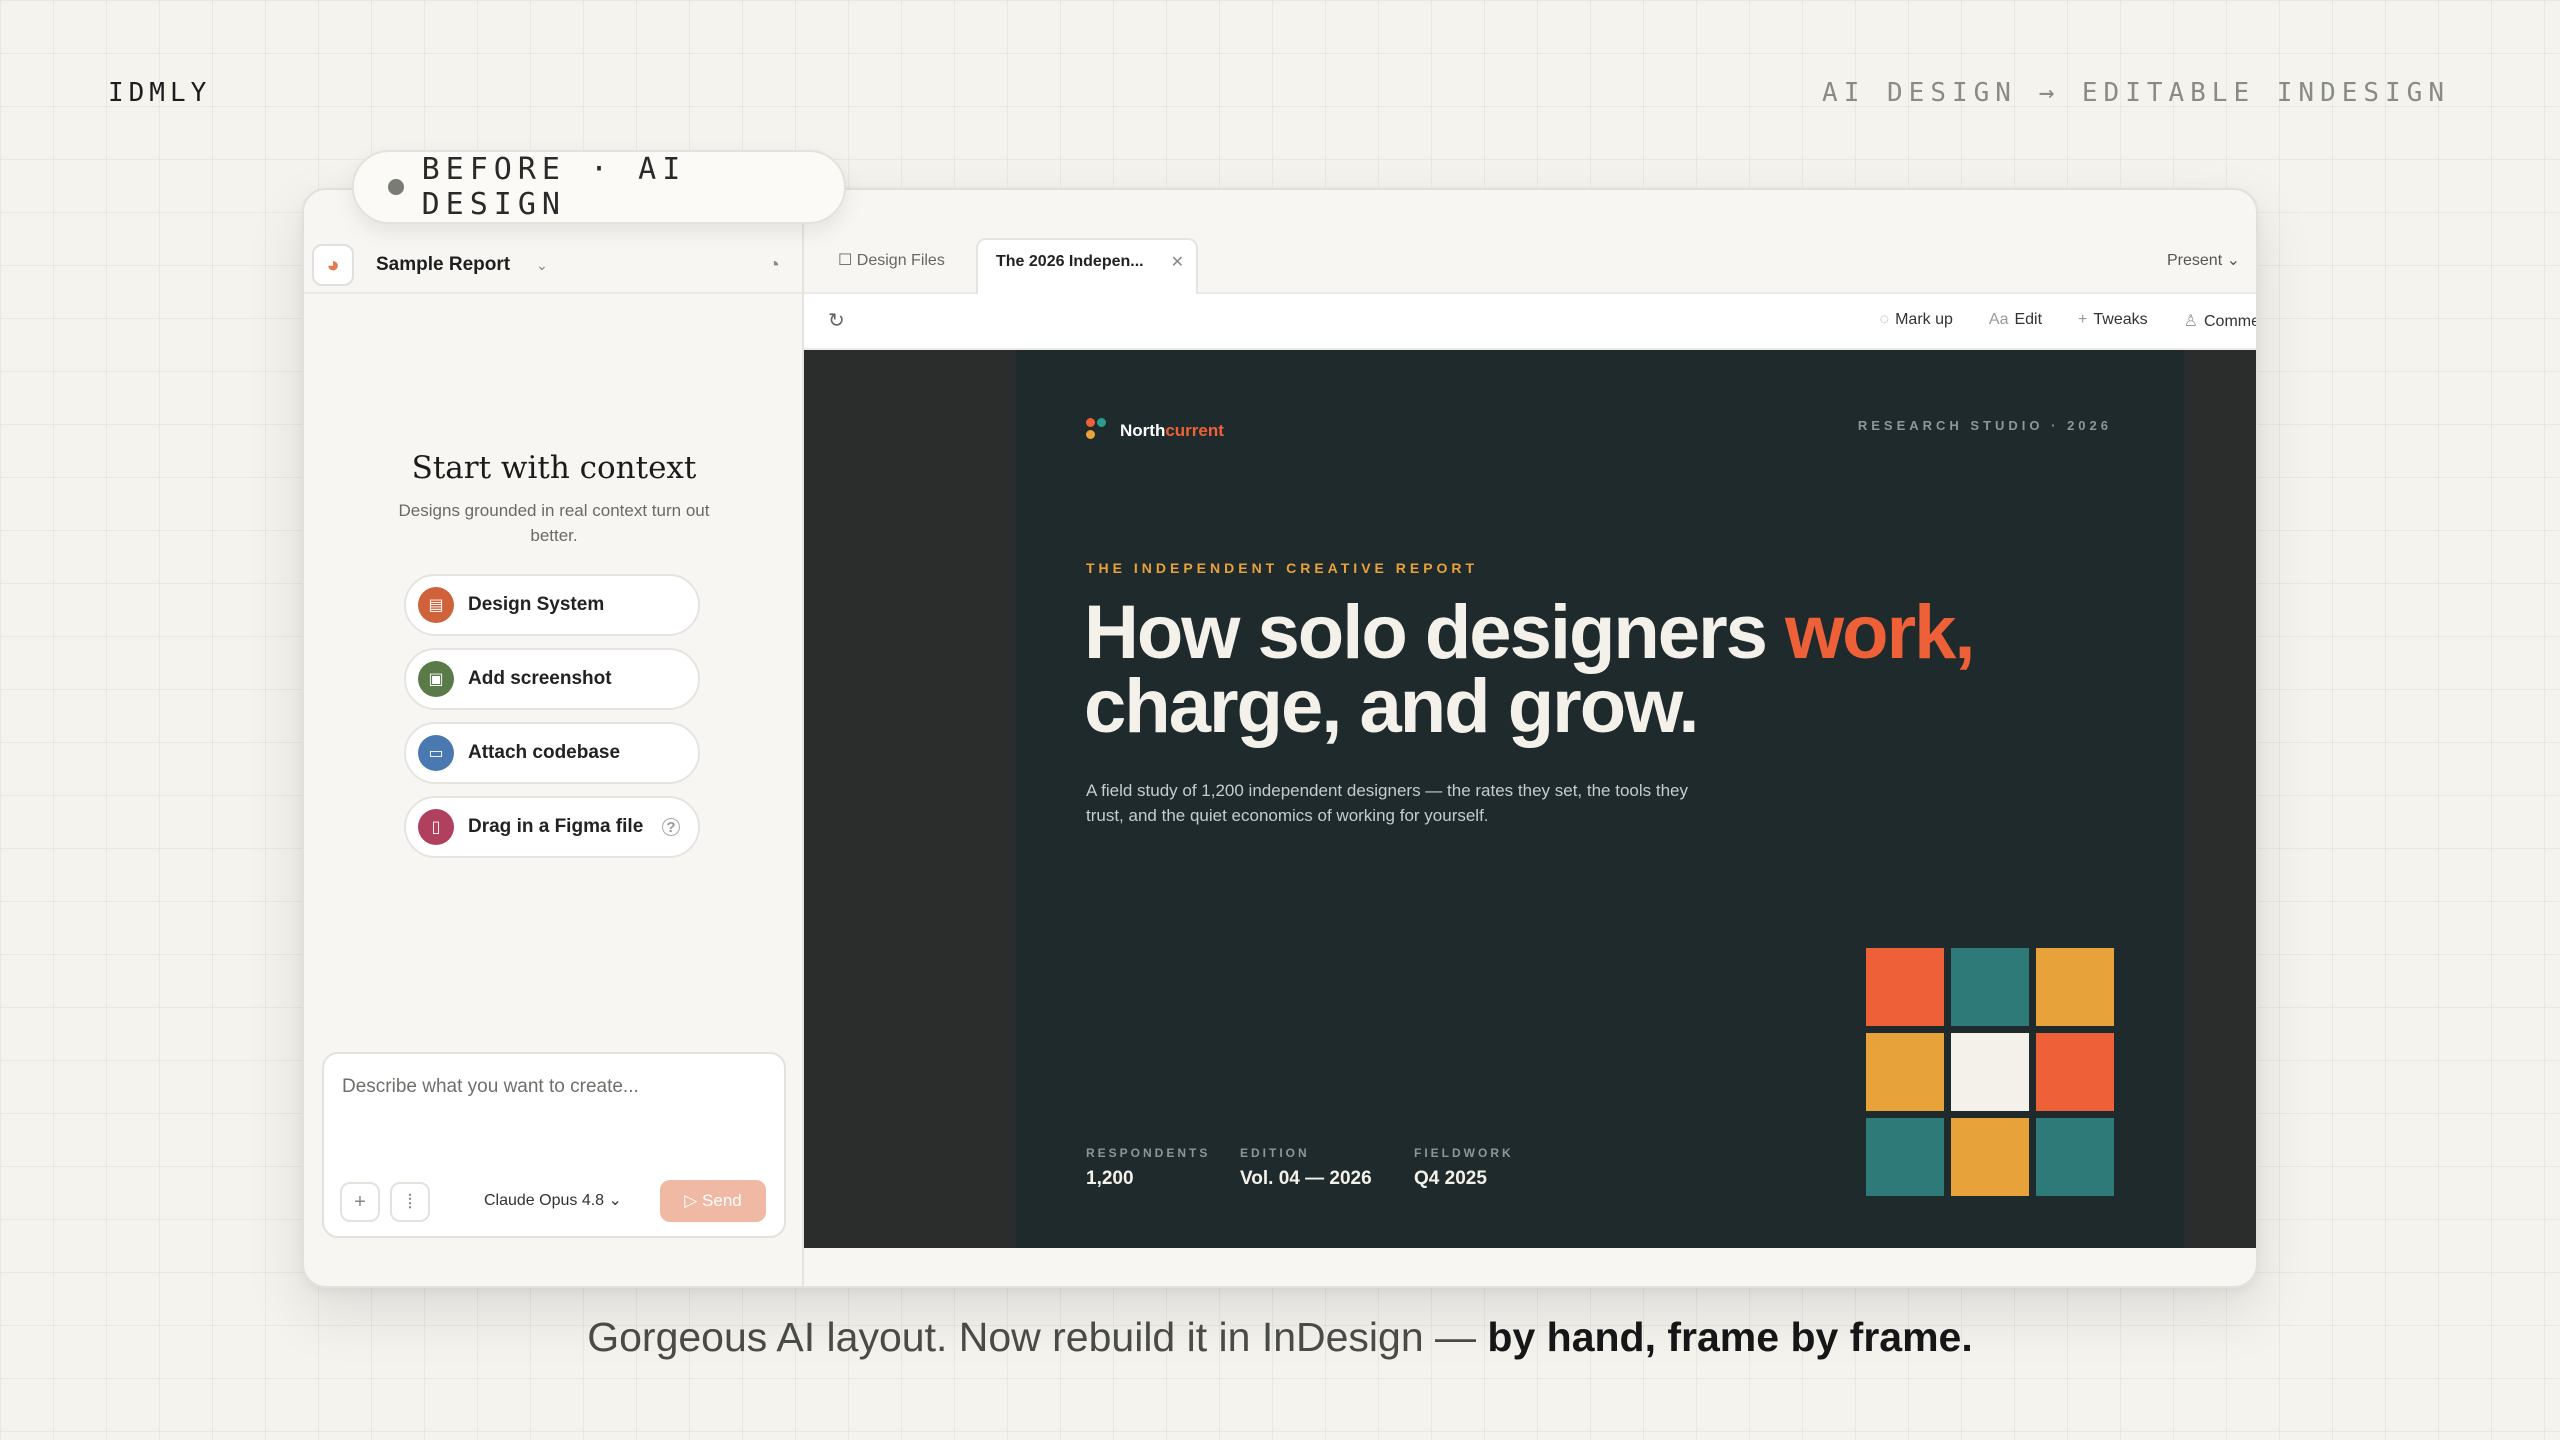 This screenshot has height=1440, width=2560. What do you see at coordinates (160, 93) in the screenshot?
I see `brand-logo: IDMLY` at bounding box center [160, 93].